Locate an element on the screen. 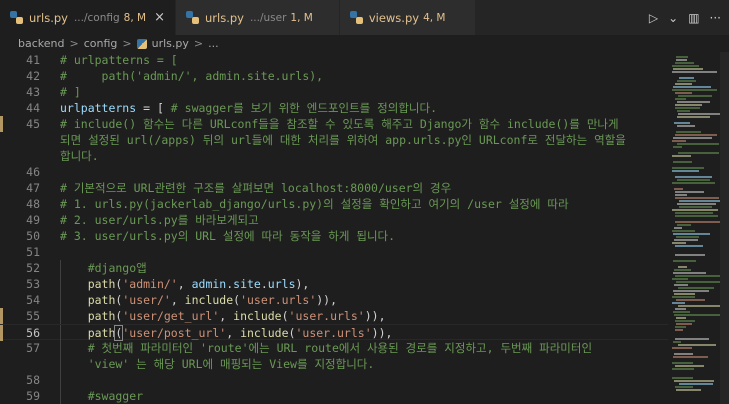 The height and width of the screenshot is (404, 729). breadcrumb-backend: backend is located at coordinates (41, 43).